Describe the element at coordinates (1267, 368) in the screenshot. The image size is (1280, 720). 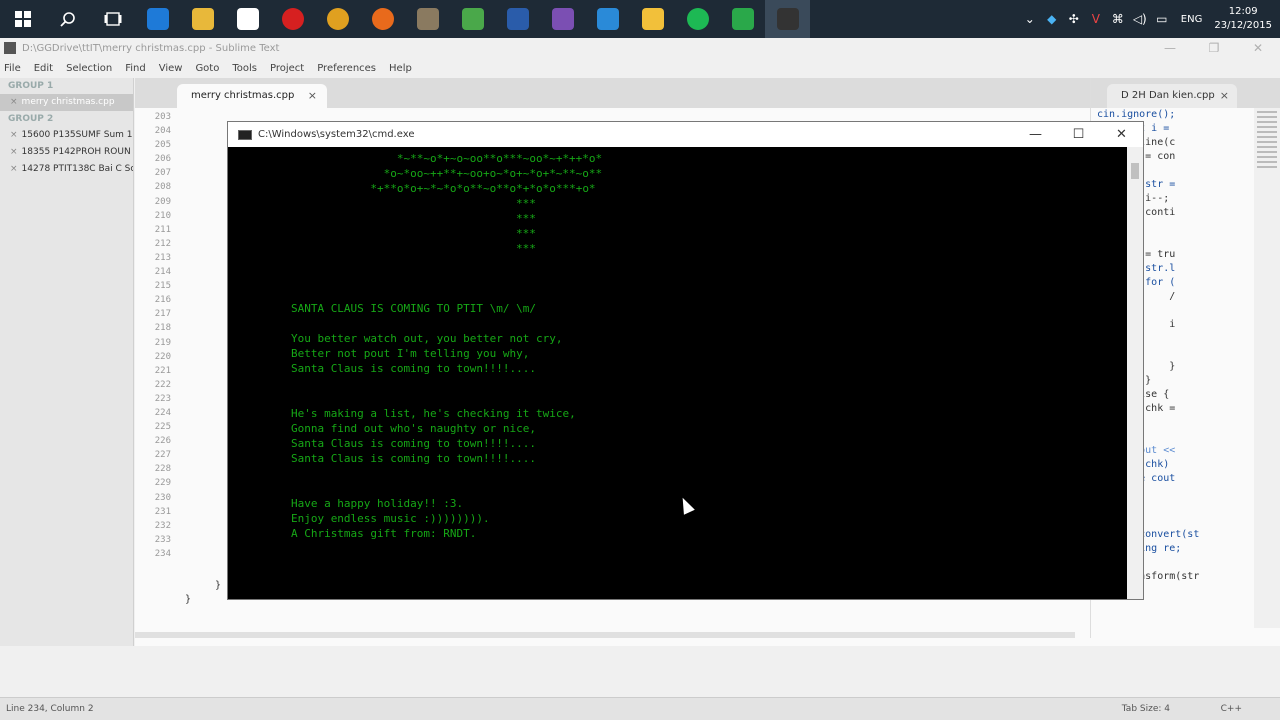
I see `minimap` at that location.